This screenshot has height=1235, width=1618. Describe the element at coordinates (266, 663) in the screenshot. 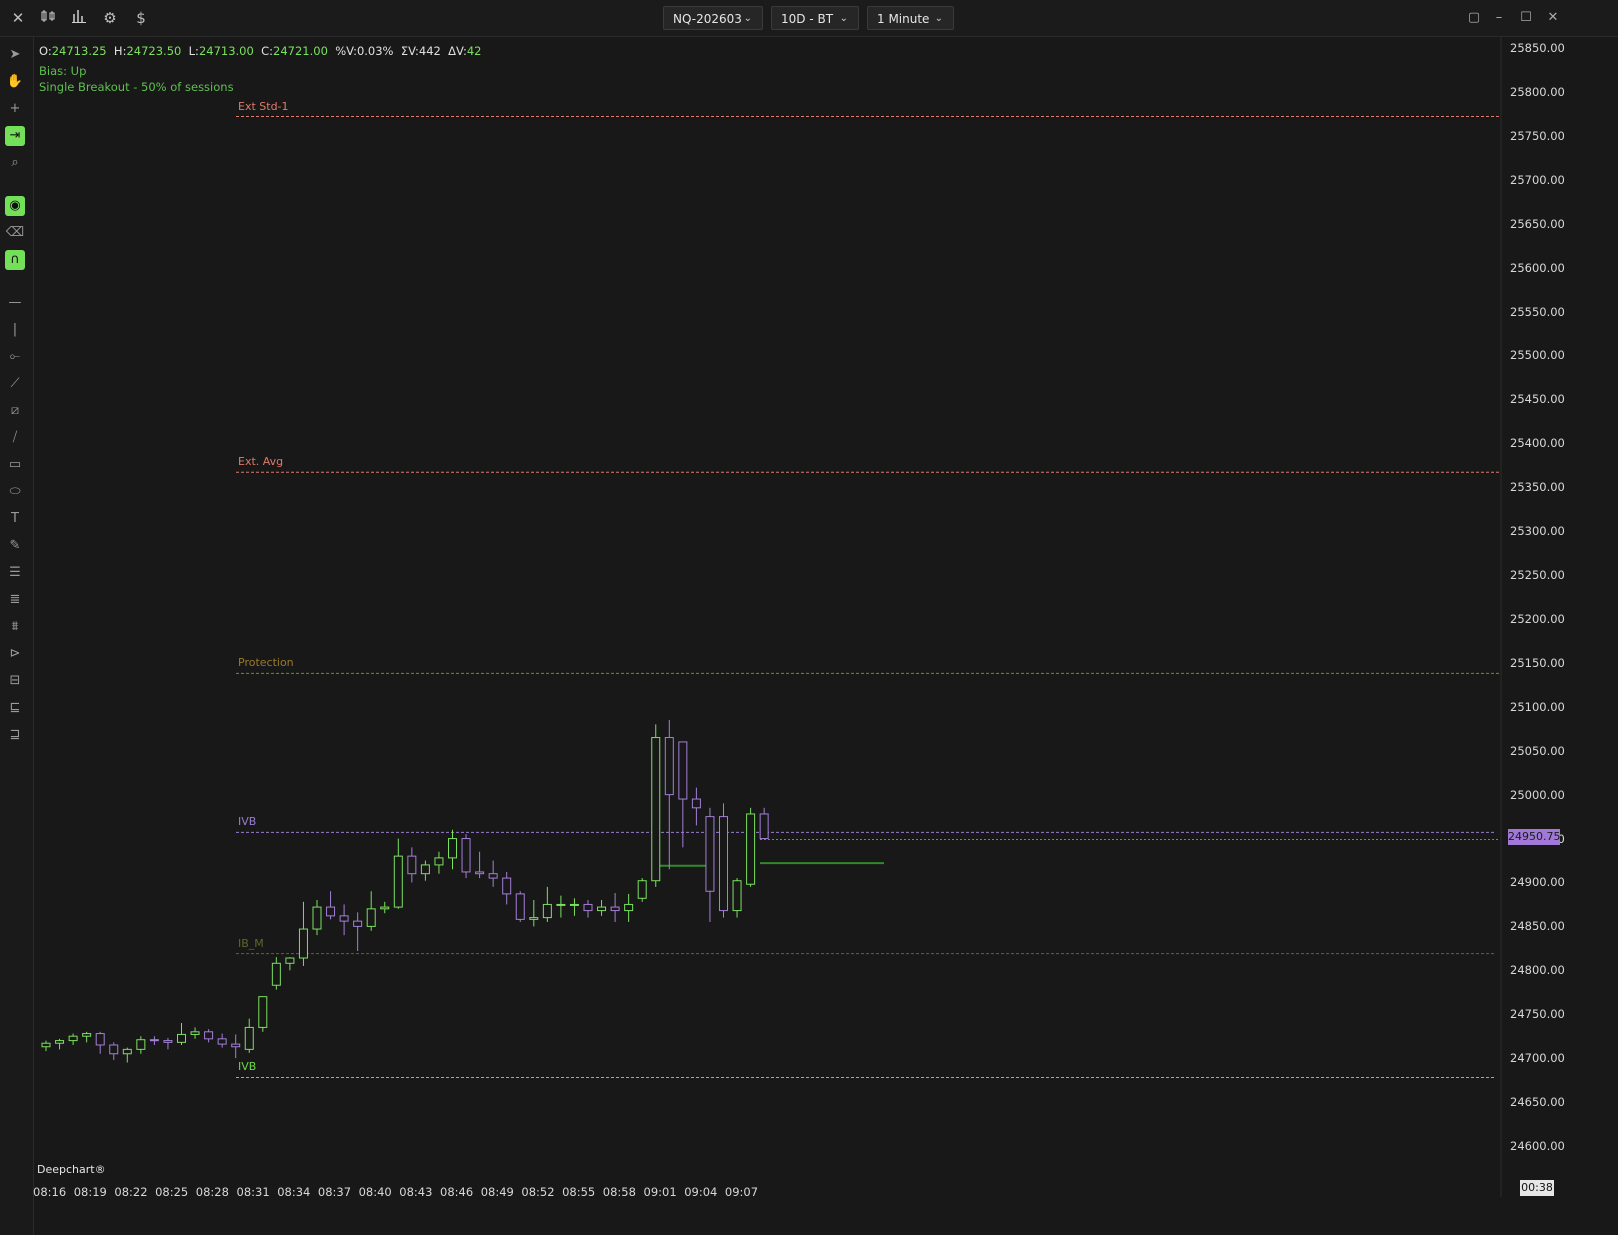

I see `level-label-2: Protection` at that location.